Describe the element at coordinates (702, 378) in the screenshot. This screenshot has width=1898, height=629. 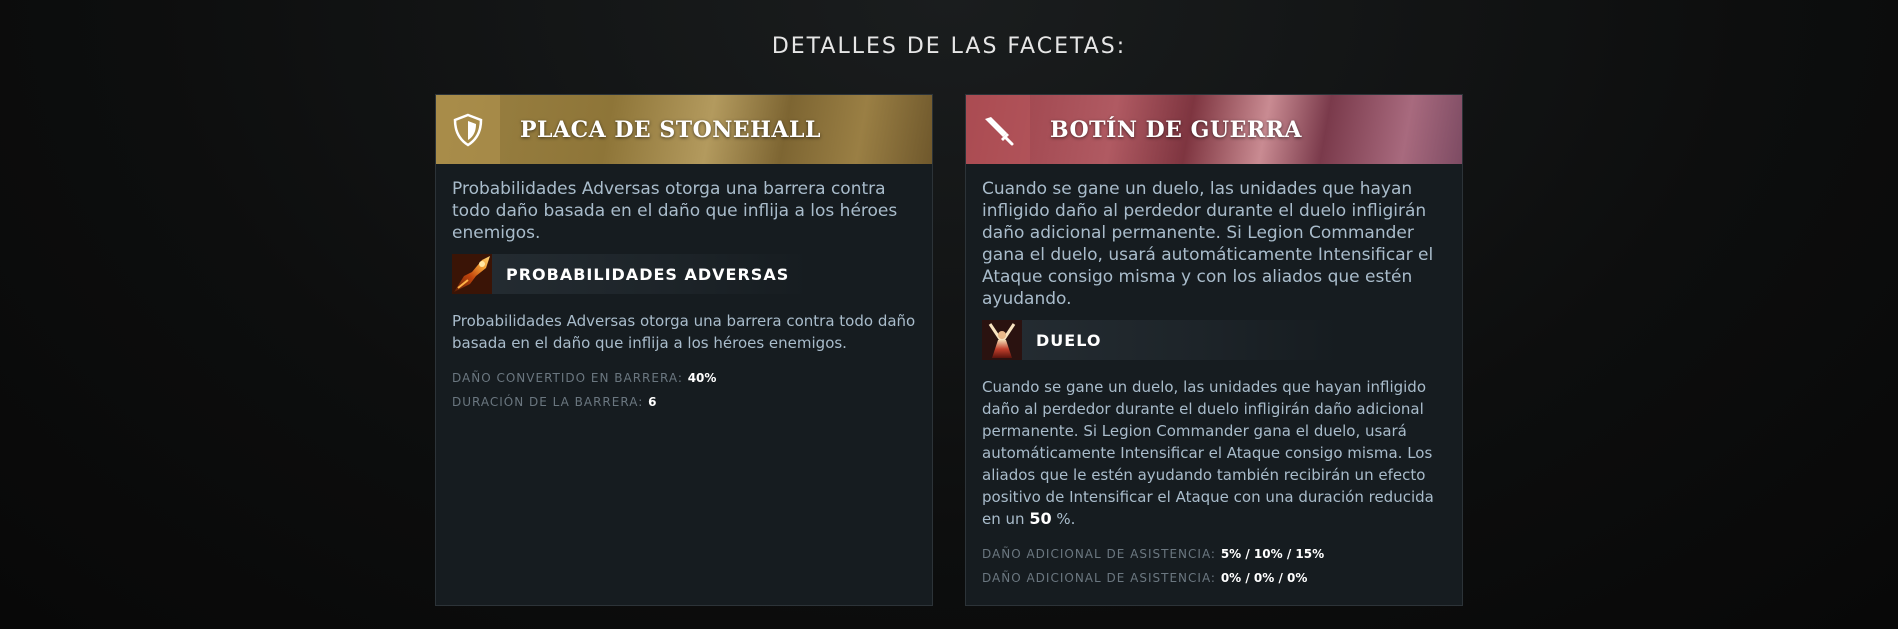
I see `stat-value: 40%` at that location.